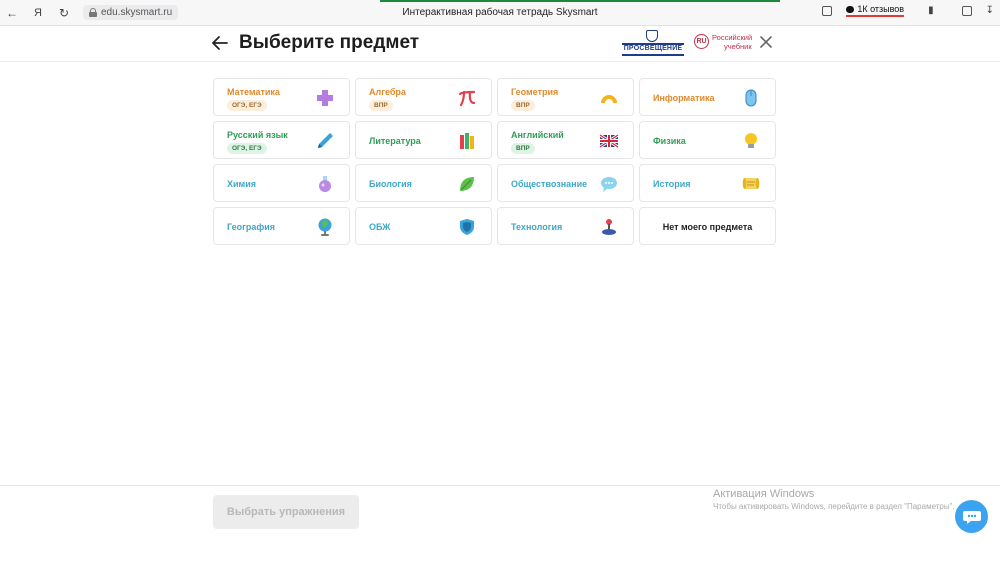  What do you see at coordinates (707, 183) in the screenshot?
I see `subject-card: История` at bounding box center [707, 183].